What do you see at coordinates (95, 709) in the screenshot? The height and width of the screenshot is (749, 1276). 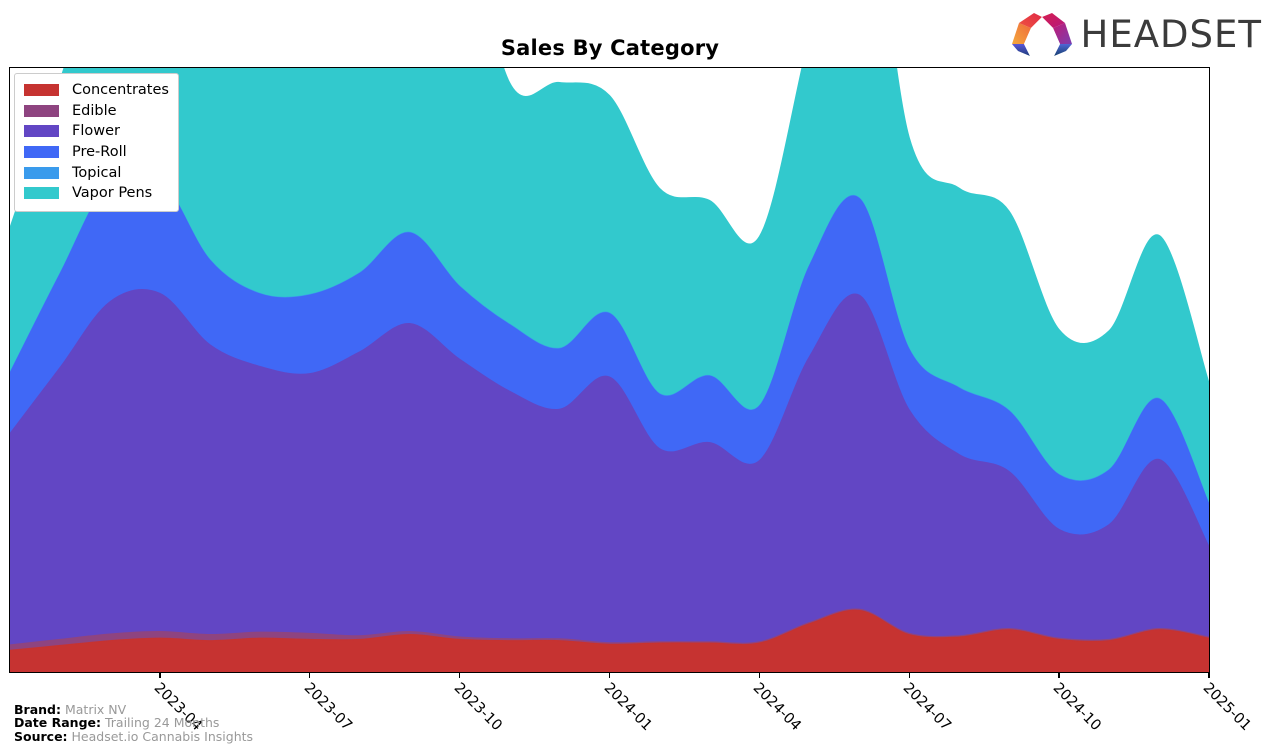 I see `footer-value: Matrix NV` at bounding box center [95, 709].